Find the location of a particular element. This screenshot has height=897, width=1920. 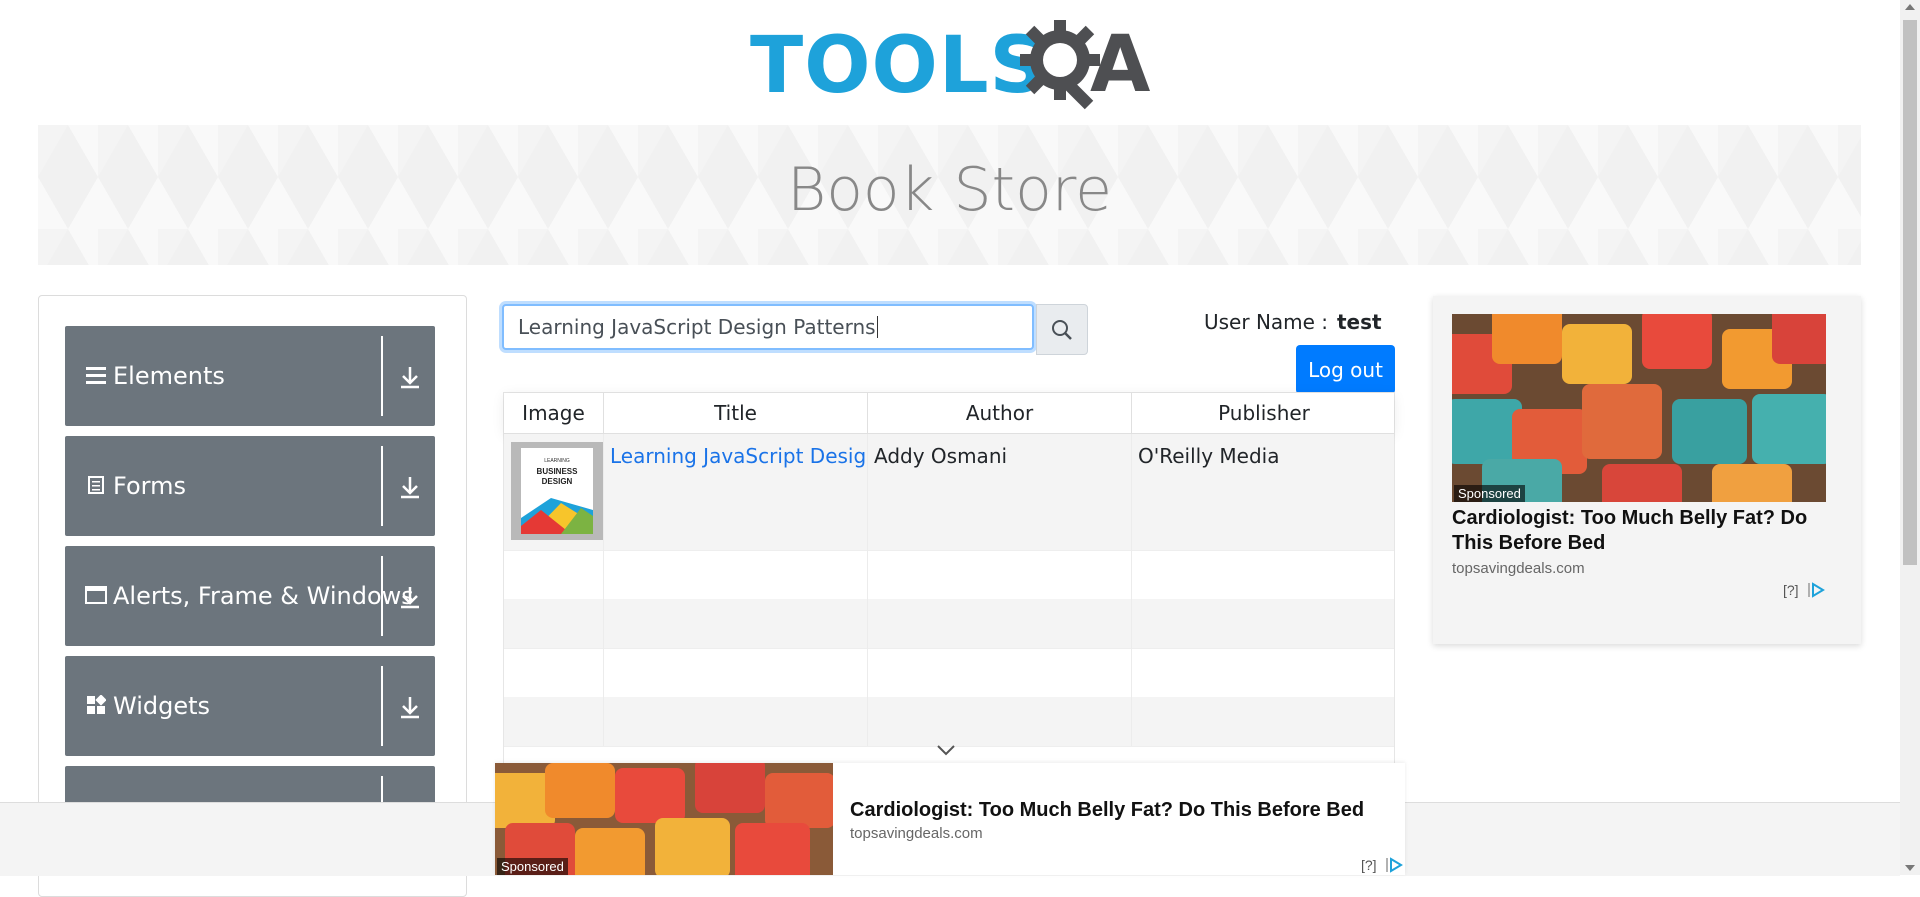

cover-small-text: LEARNING is located at coordinates (557, 461).